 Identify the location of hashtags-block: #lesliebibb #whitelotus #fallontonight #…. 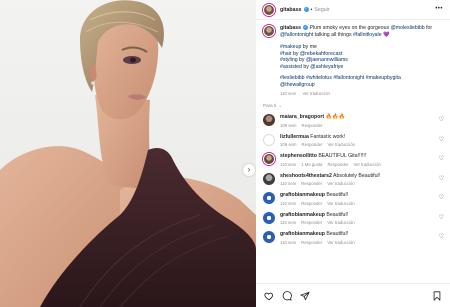
(362, 81).